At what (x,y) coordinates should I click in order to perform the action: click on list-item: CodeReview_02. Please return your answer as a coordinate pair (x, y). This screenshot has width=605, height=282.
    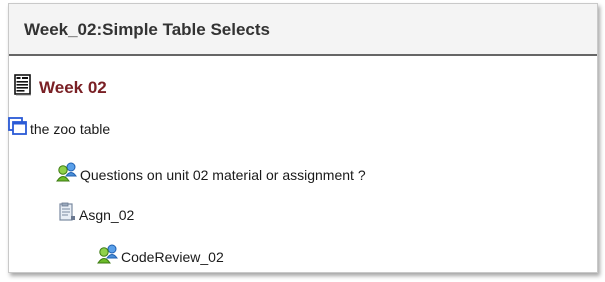
    Looking at the image, I should click on (160, 256).